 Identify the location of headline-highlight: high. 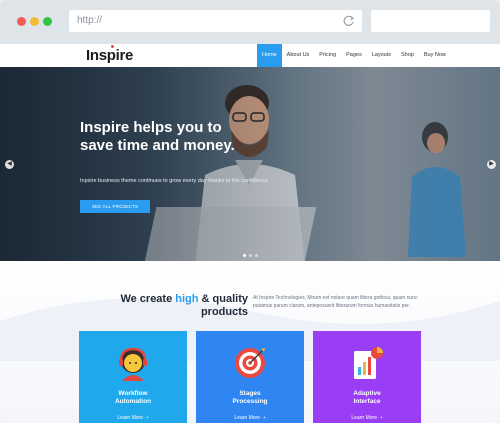
(187, 299).